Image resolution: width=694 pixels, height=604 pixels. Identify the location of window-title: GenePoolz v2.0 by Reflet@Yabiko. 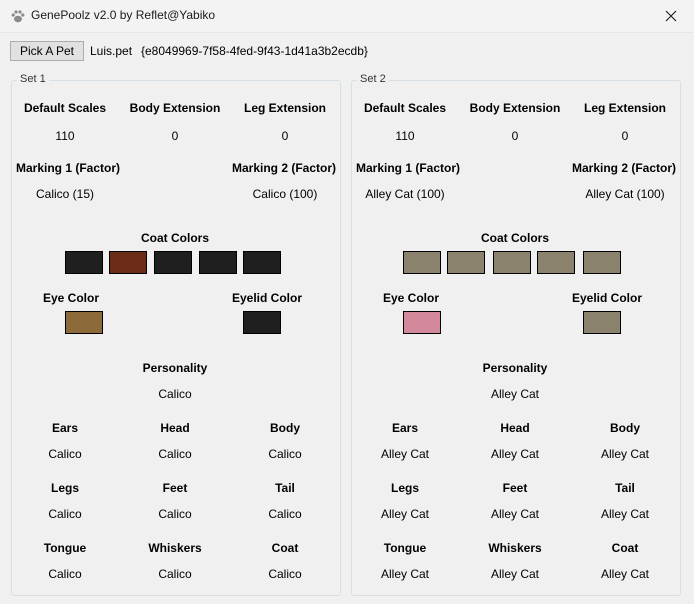
(123, 15).